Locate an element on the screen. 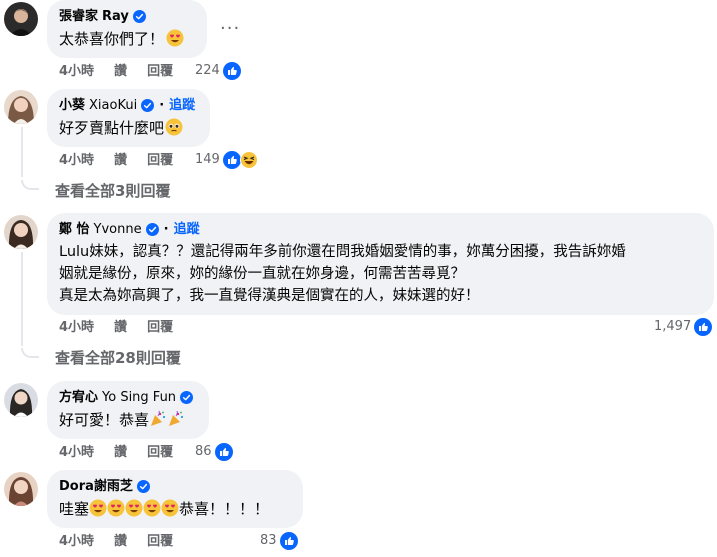  commenter-name-en: Ray is located at coordinates (115, 16).